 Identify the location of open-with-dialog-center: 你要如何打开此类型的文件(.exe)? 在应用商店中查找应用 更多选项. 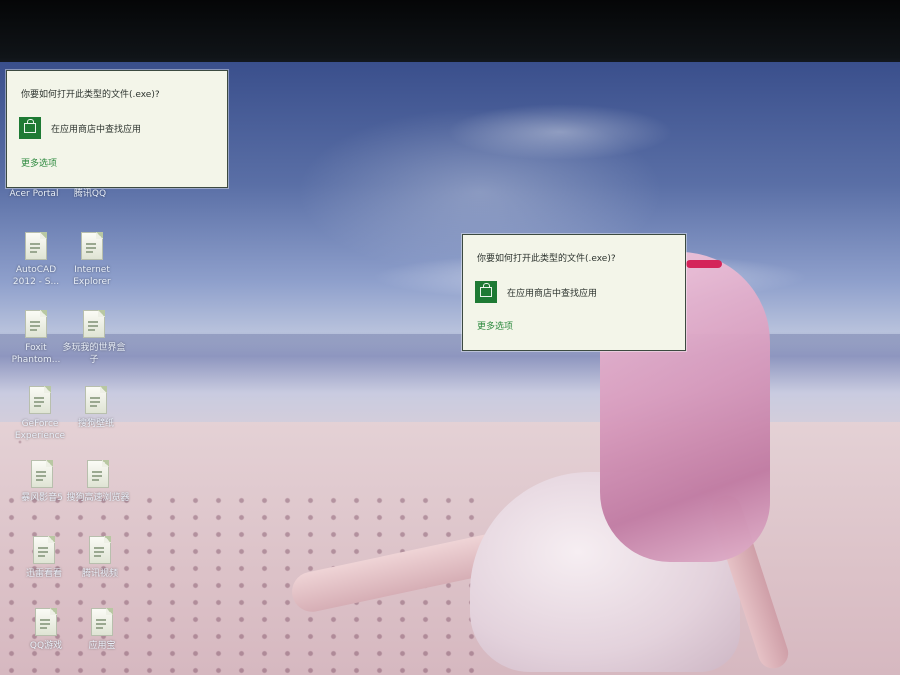
(574, 292).